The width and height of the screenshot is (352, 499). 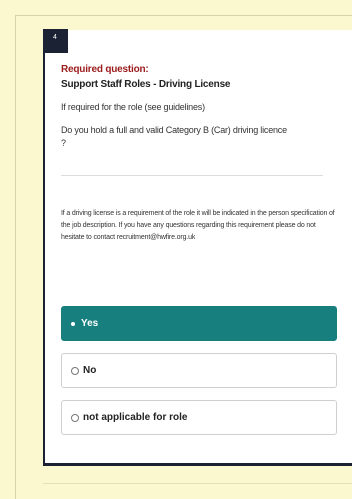 I want to click on bottom-divider, so click(x=197, y=483).